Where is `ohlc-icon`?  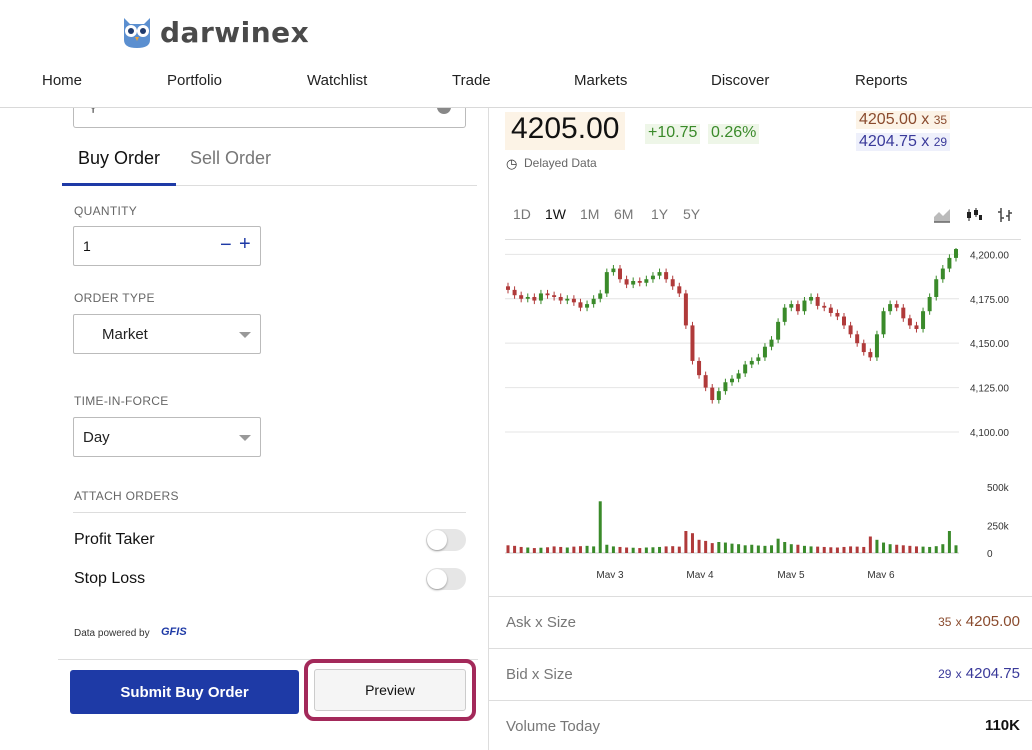 ohlc-icon is located at coordinates (1005, 215).